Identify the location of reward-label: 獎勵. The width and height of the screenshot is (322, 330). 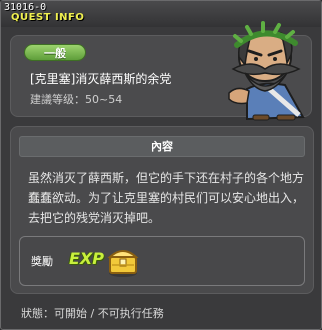
(42, 261).